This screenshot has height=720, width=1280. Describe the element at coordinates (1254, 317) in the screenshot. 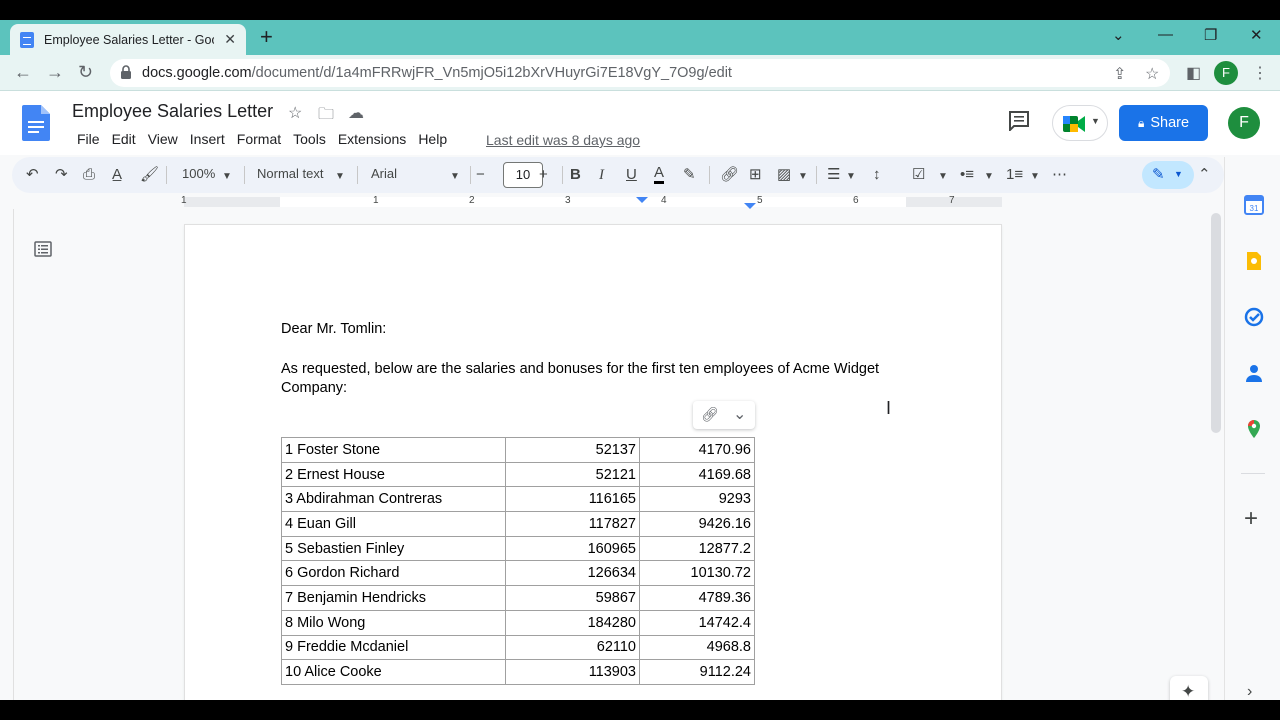

I see `tasks-icon` at that location.